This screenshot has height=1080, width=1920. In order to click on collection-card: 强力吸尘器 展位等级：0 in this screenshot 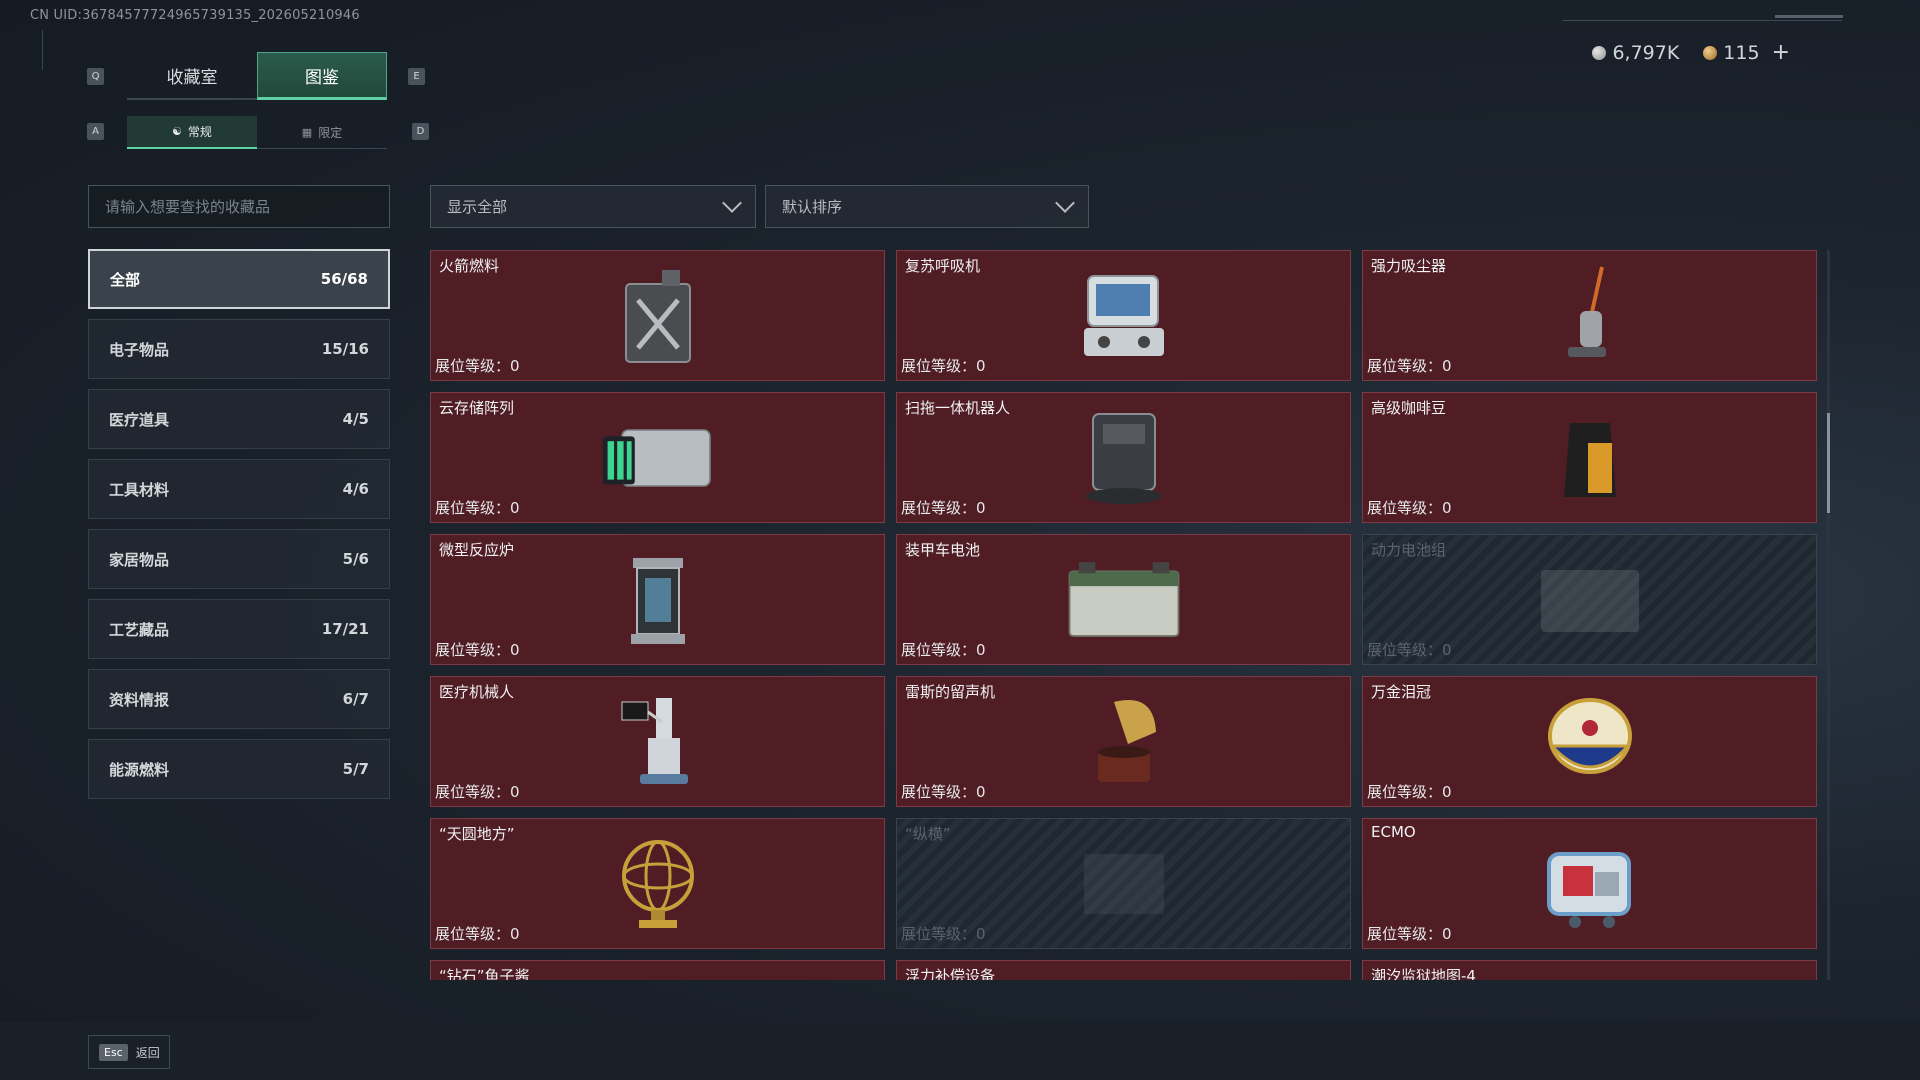, I will do `click(1589, 315)`.